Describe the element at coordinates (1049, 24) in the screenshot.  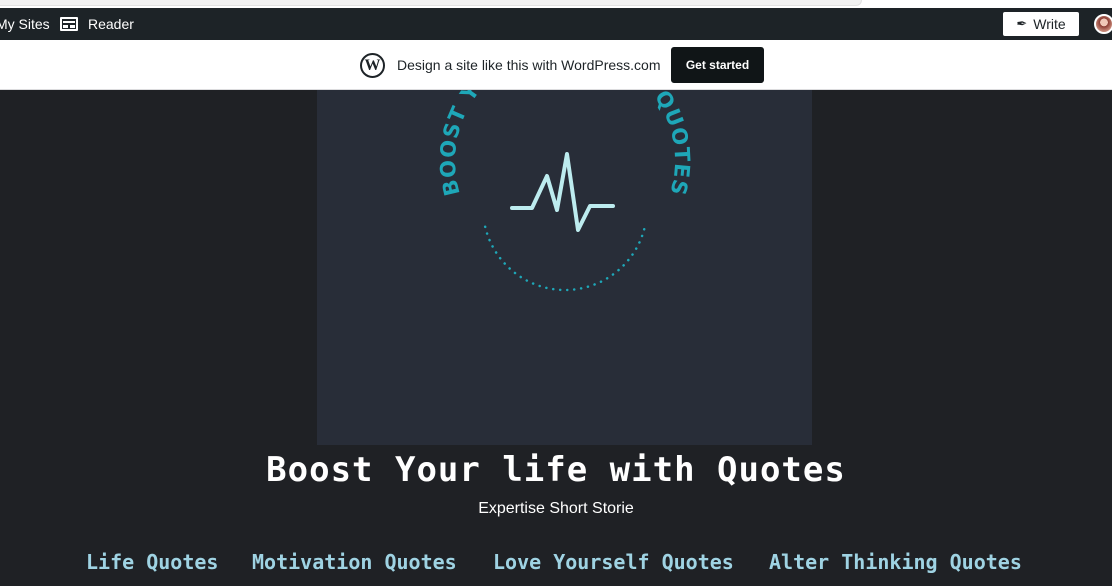
I see `write-label: Write` at that location.